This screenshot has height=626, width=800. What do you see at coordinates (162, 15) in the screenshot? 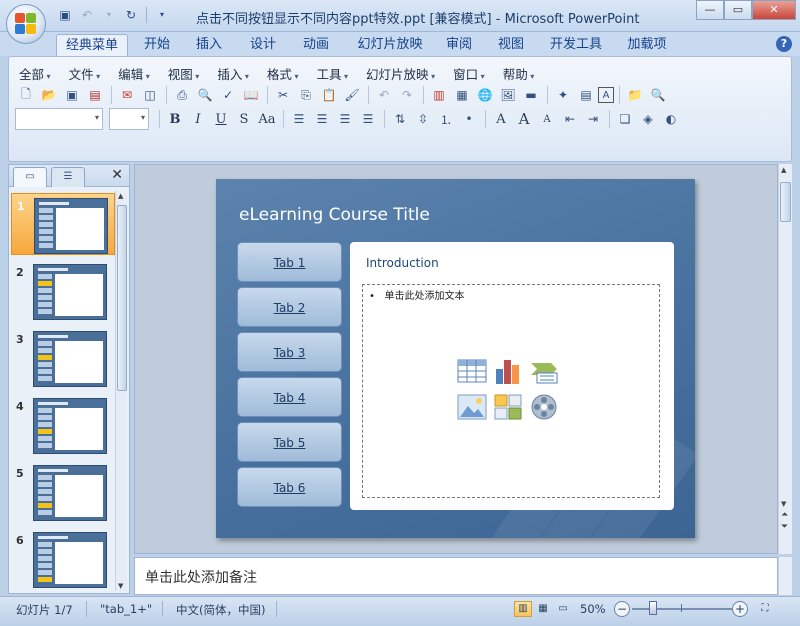
I see `customize-qat-icon: ▾` at bounding box center [162, 15].